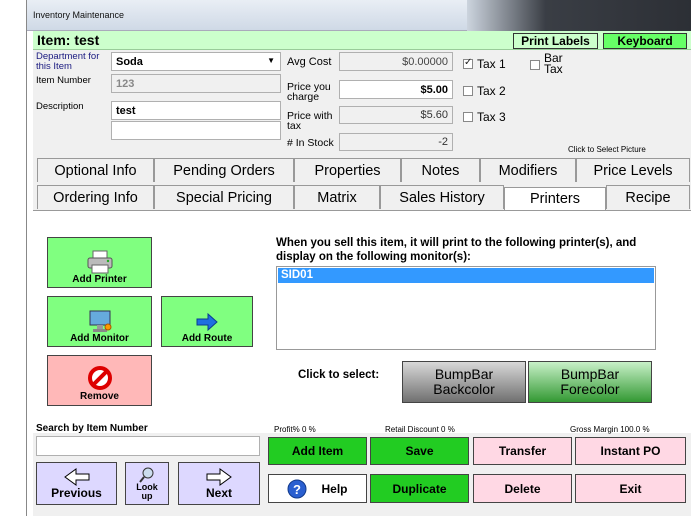  What do you see at coordinates (466, 275) in the screenshot?
I see `printer-list-item: SID01` at bounding box center [466, 275].